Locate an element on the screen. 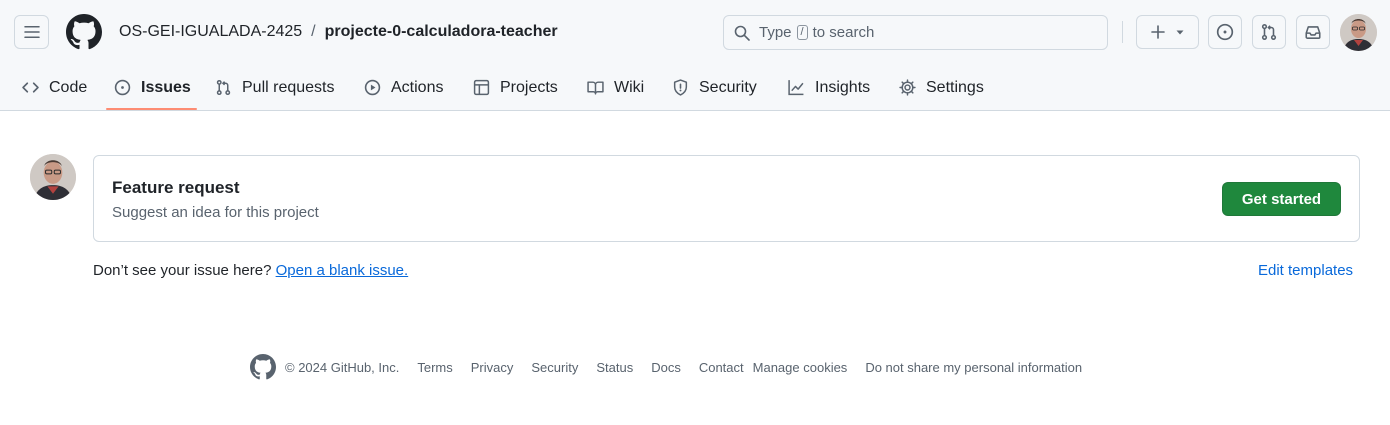 This screenshot has height=425, width=1390. tab-issues: Issues is located at coordinates (152, 87).